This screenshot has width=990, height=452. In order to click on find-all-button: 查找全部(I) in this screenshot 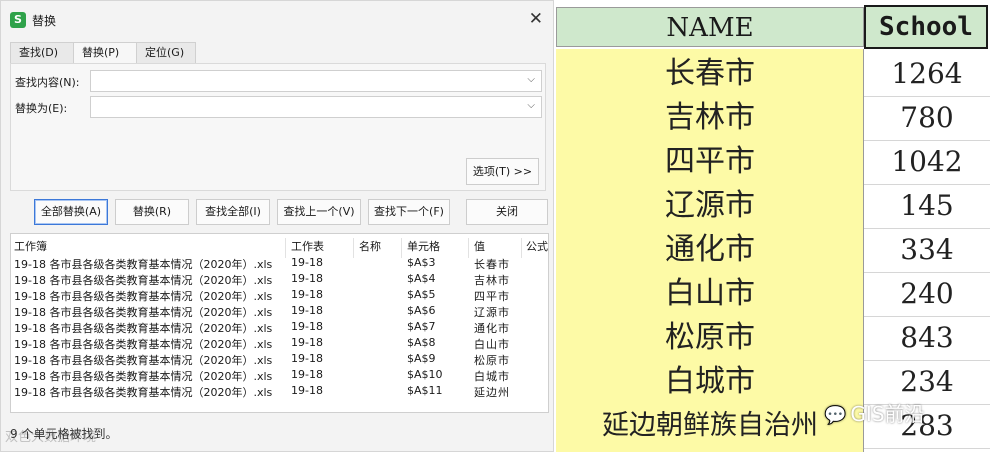, I will do `click(233, 212)`.